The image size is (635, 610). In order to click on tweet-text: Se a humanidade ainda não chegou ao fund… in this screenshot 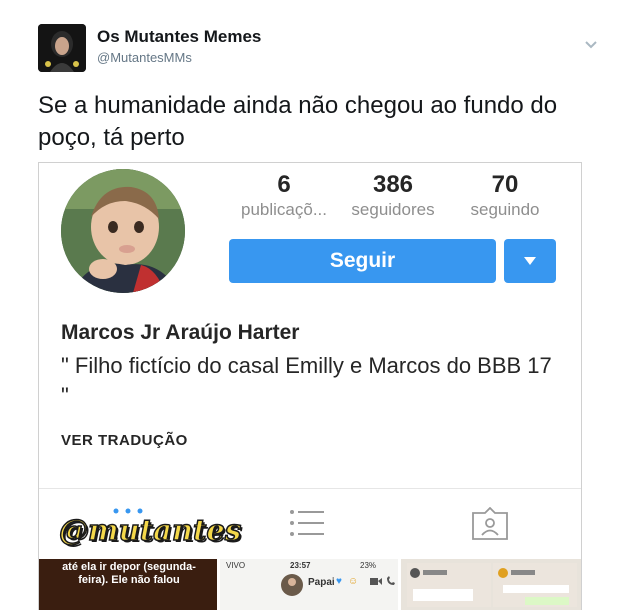, I will do `click(298, 121)`.